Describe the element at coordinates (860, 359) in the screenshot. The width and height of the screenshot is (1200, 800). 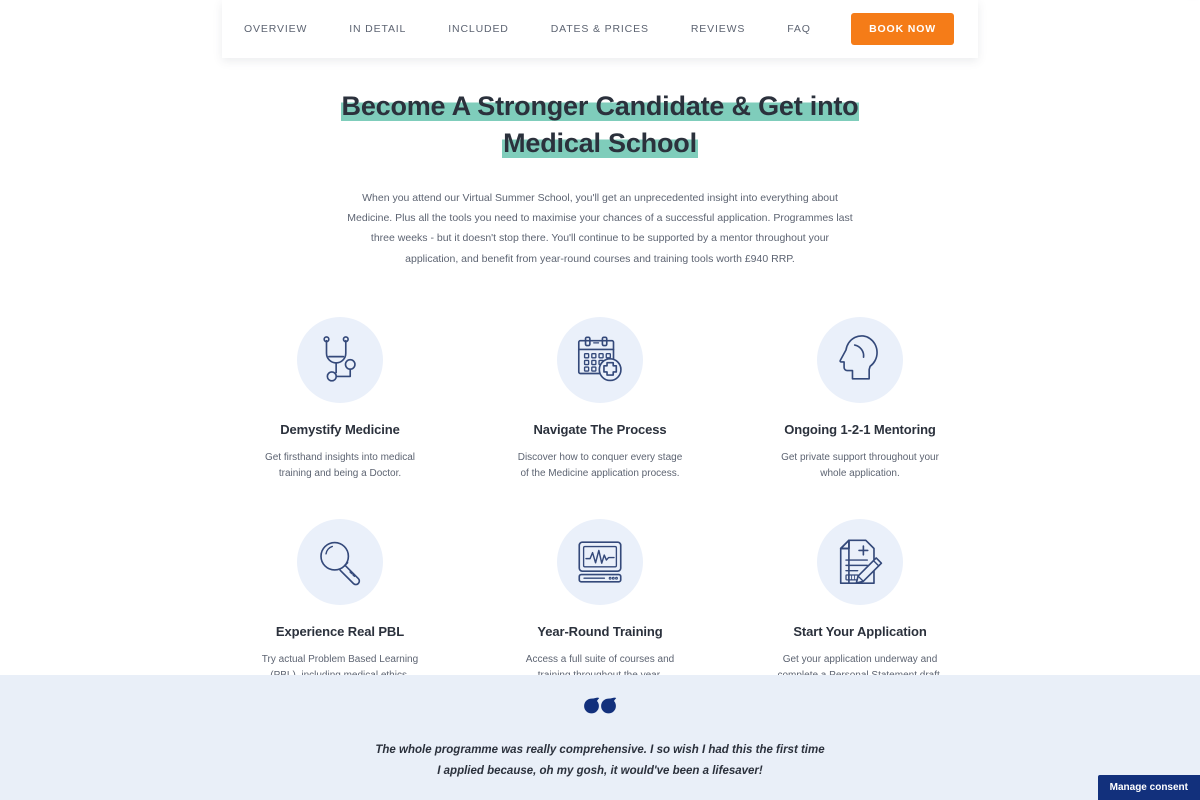
I see `head-profile-icon` at that location.